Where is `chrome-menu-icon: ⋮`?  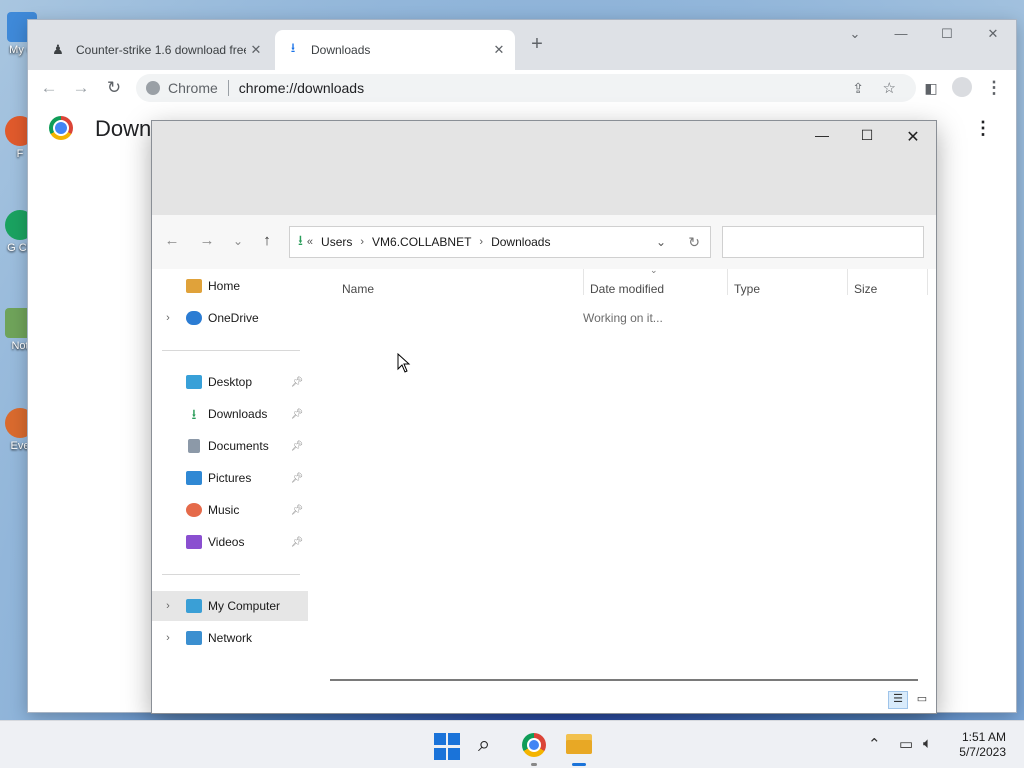 chrome-menu-icon: ⋮ is located at coordinates (994, 88).